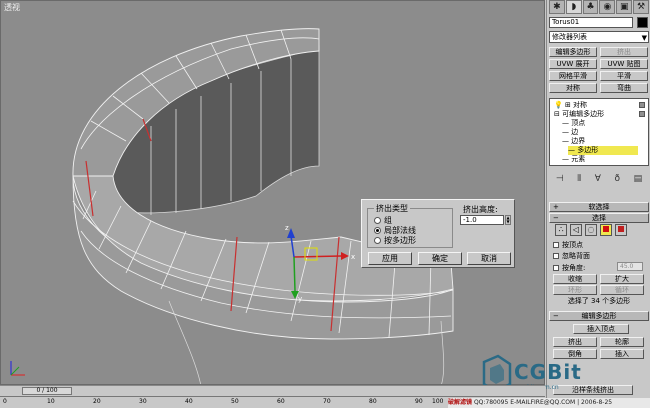 The height and width of the screenshot is (408, 650). I want to click on world-axis-tripod, so click(17, 368).